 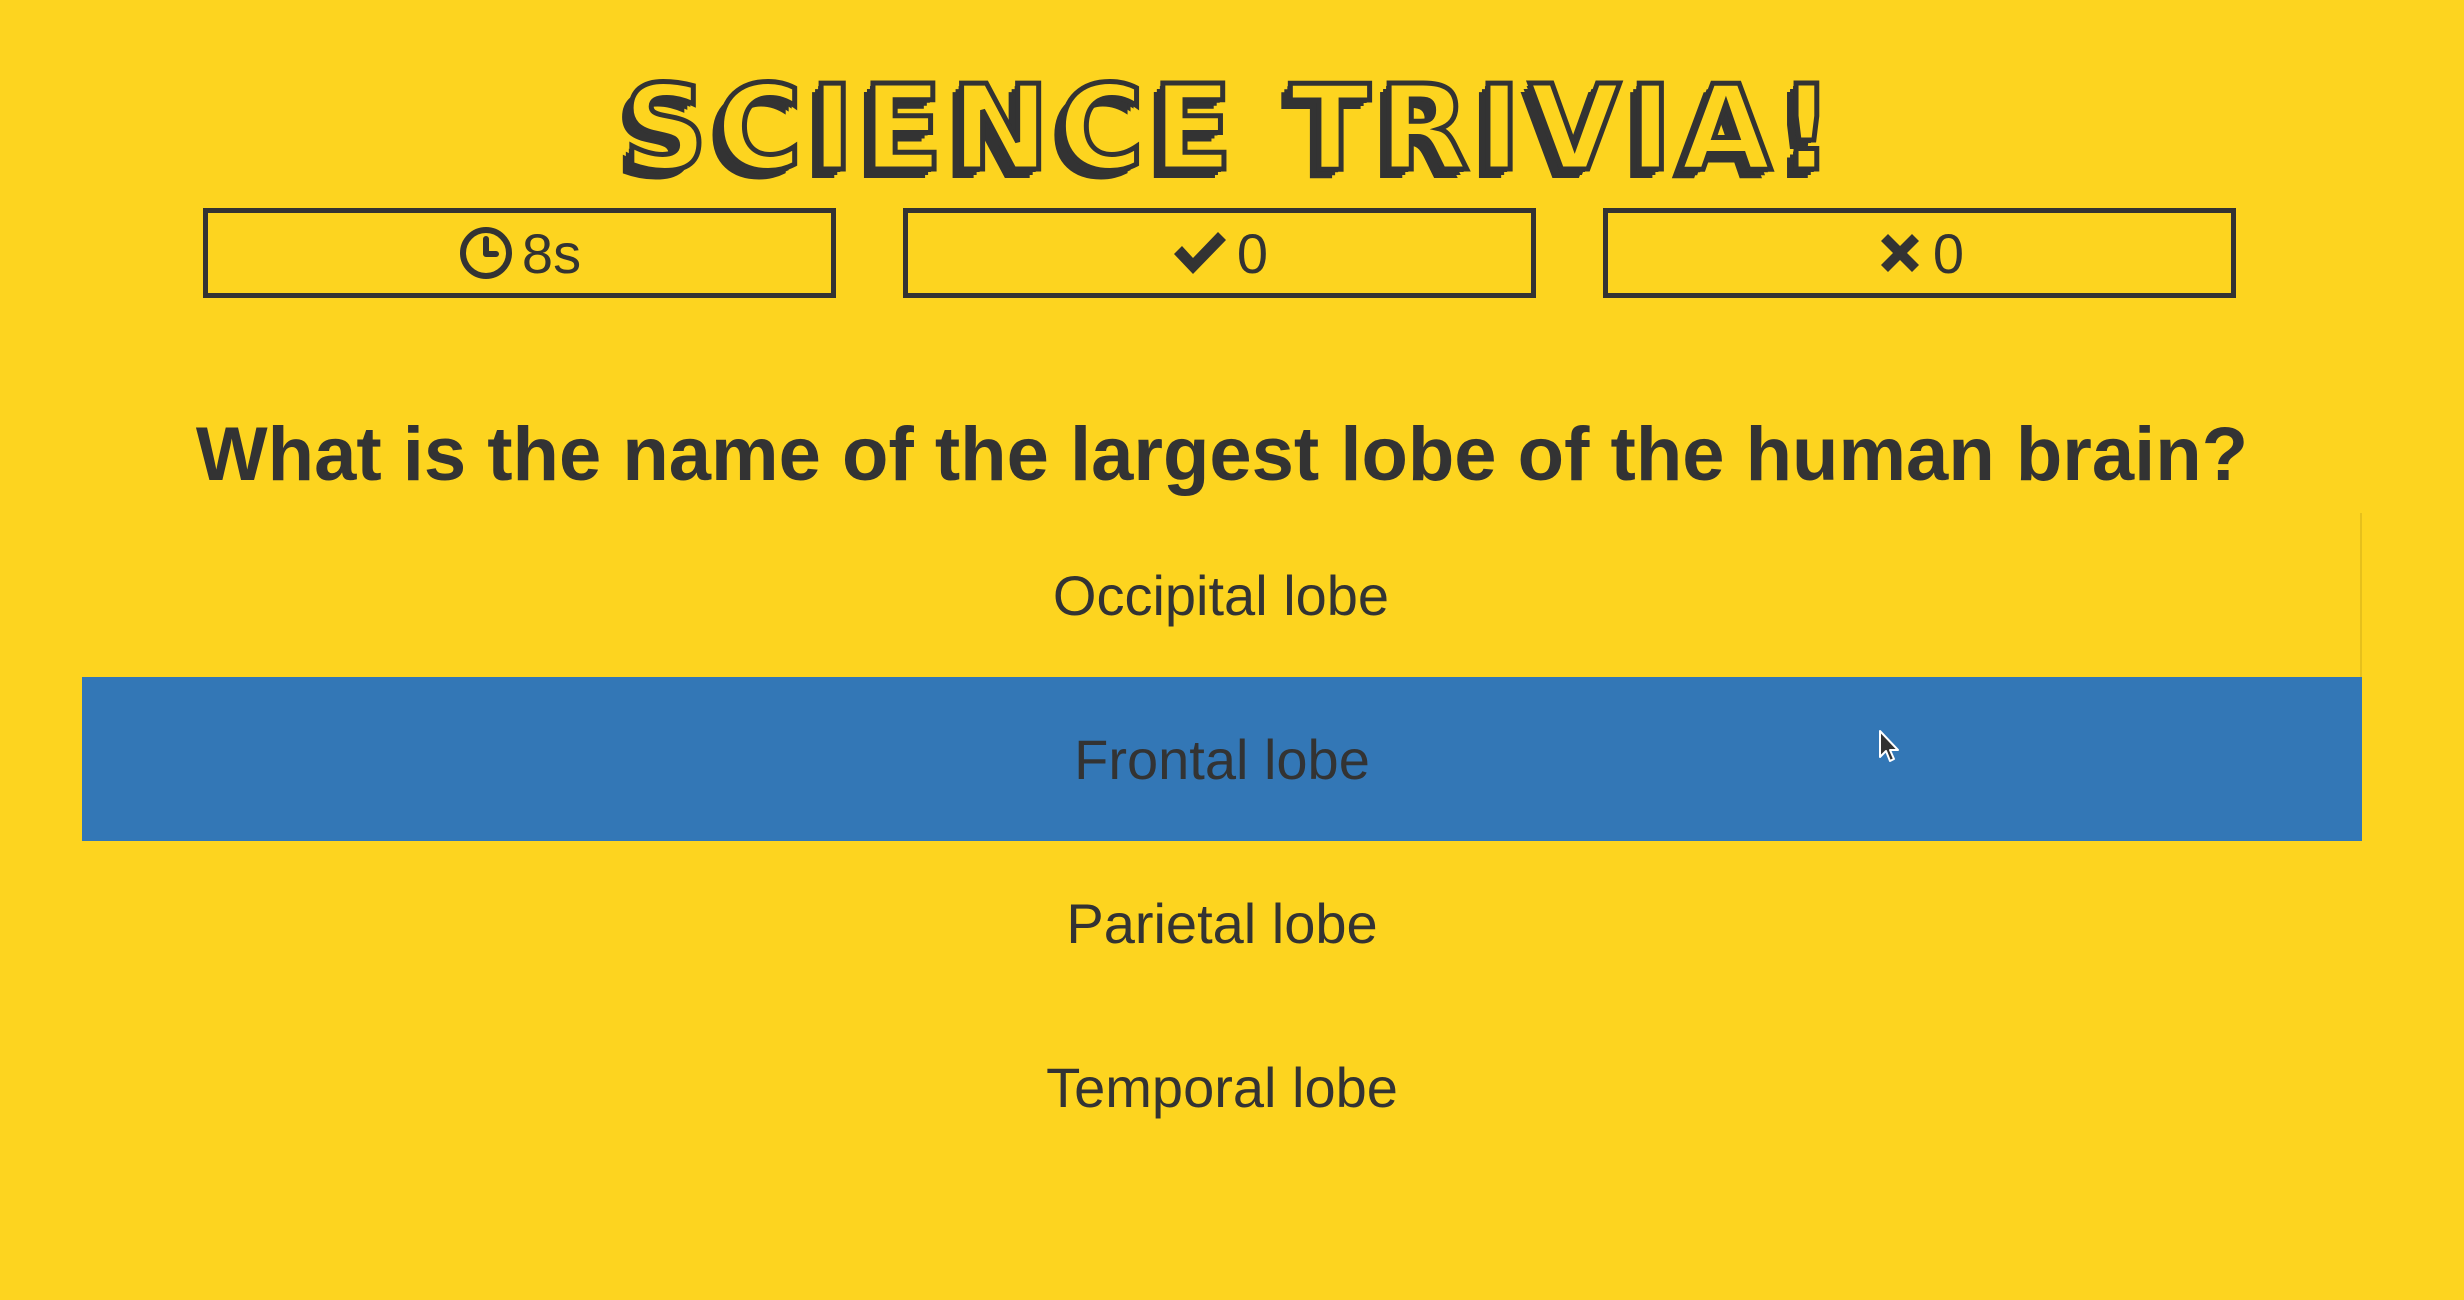 I want to click on correct-count-box: 0, so click(x=1219, y=253).